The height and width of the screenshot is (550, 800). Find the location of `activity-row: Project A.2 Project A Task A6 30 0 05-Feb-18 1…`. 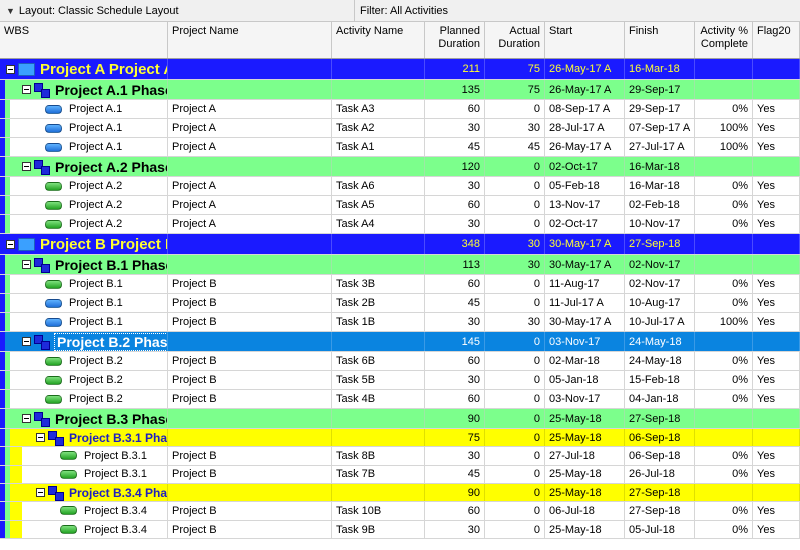

activity-row: Project A.2 Project A Task A6 30 0 05-Feb-18 1… is located at coordinates (400, 186).